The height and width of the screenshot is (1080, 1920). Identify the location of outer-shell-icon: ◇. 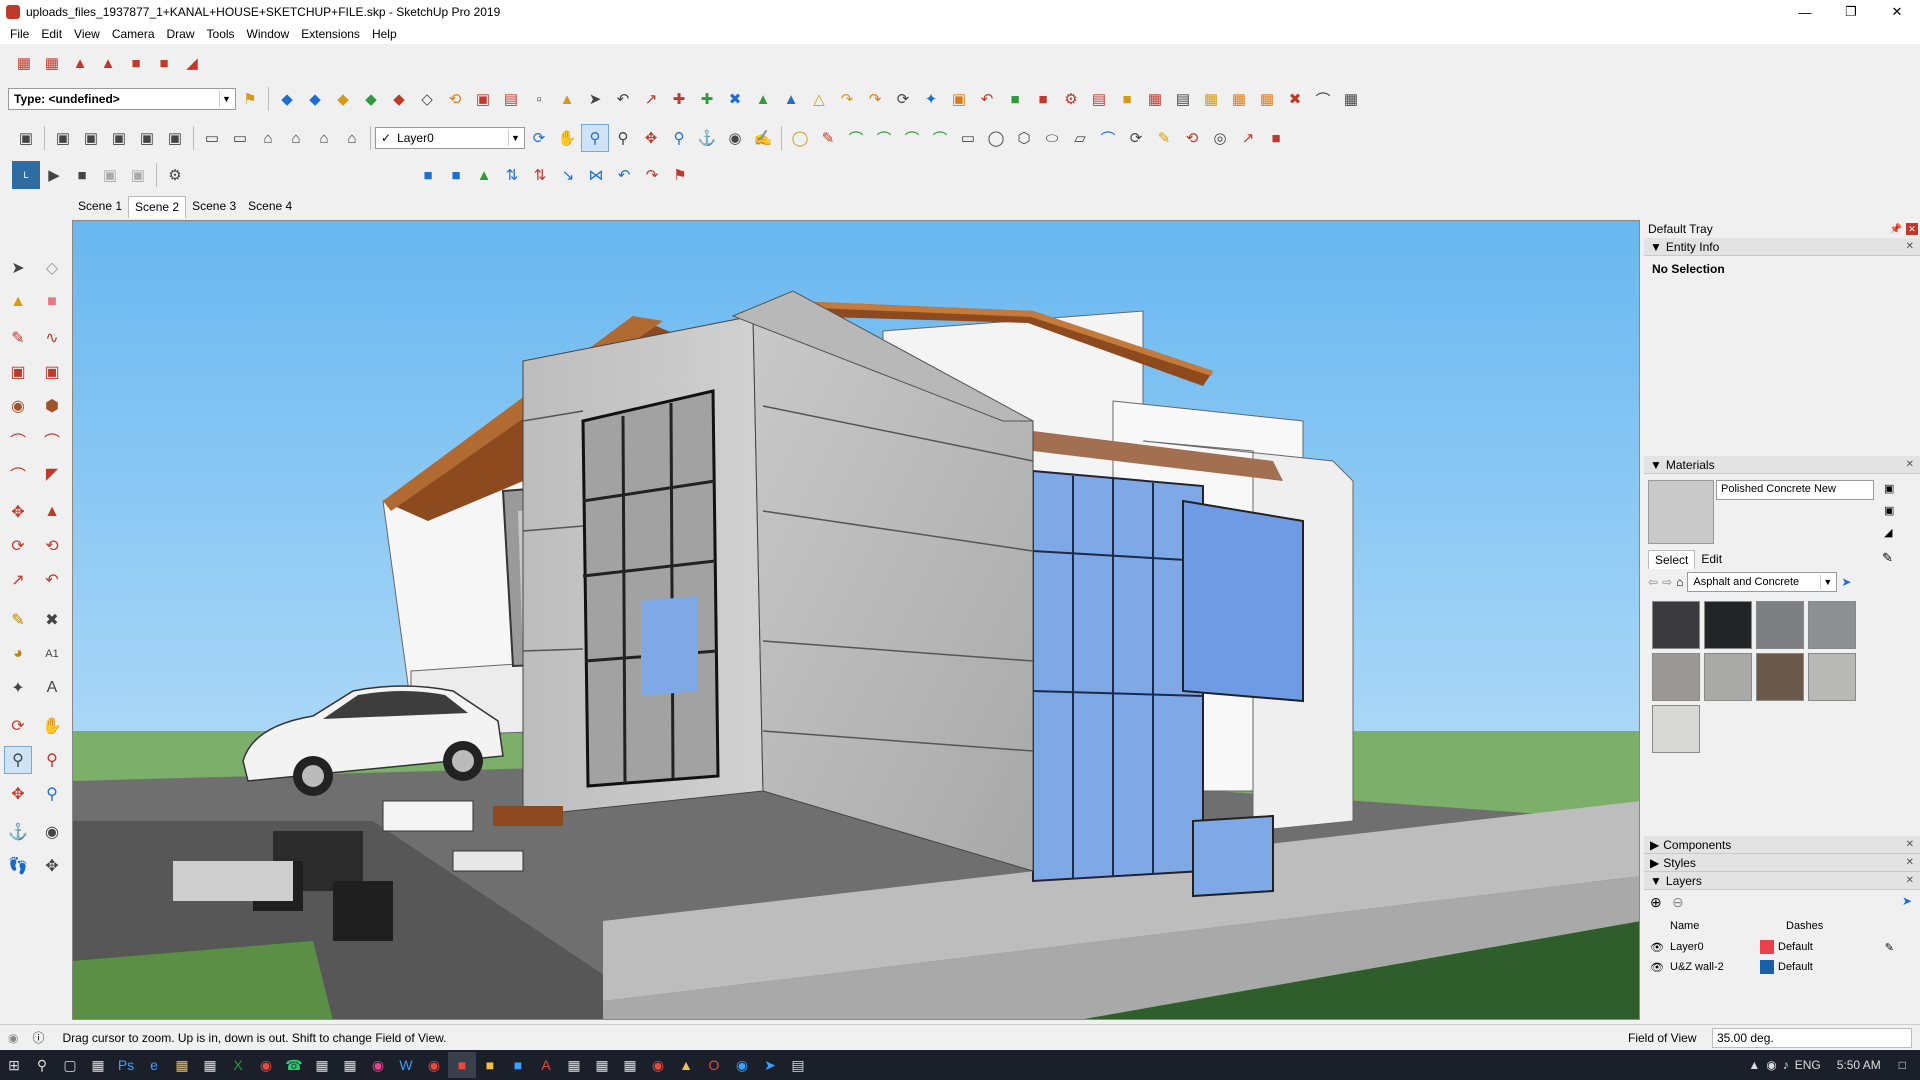
(427, 99).